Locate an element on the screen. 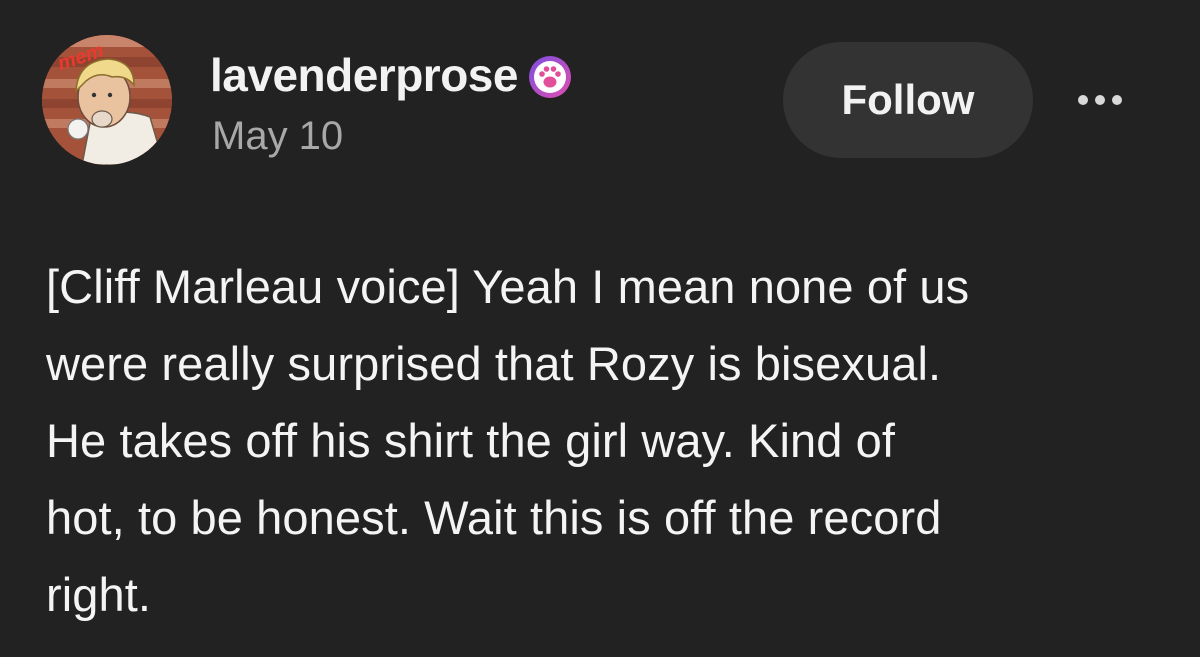 This screenshot has width=1200, height=657. post-body-line: right. is located at coordinates (99, 594).